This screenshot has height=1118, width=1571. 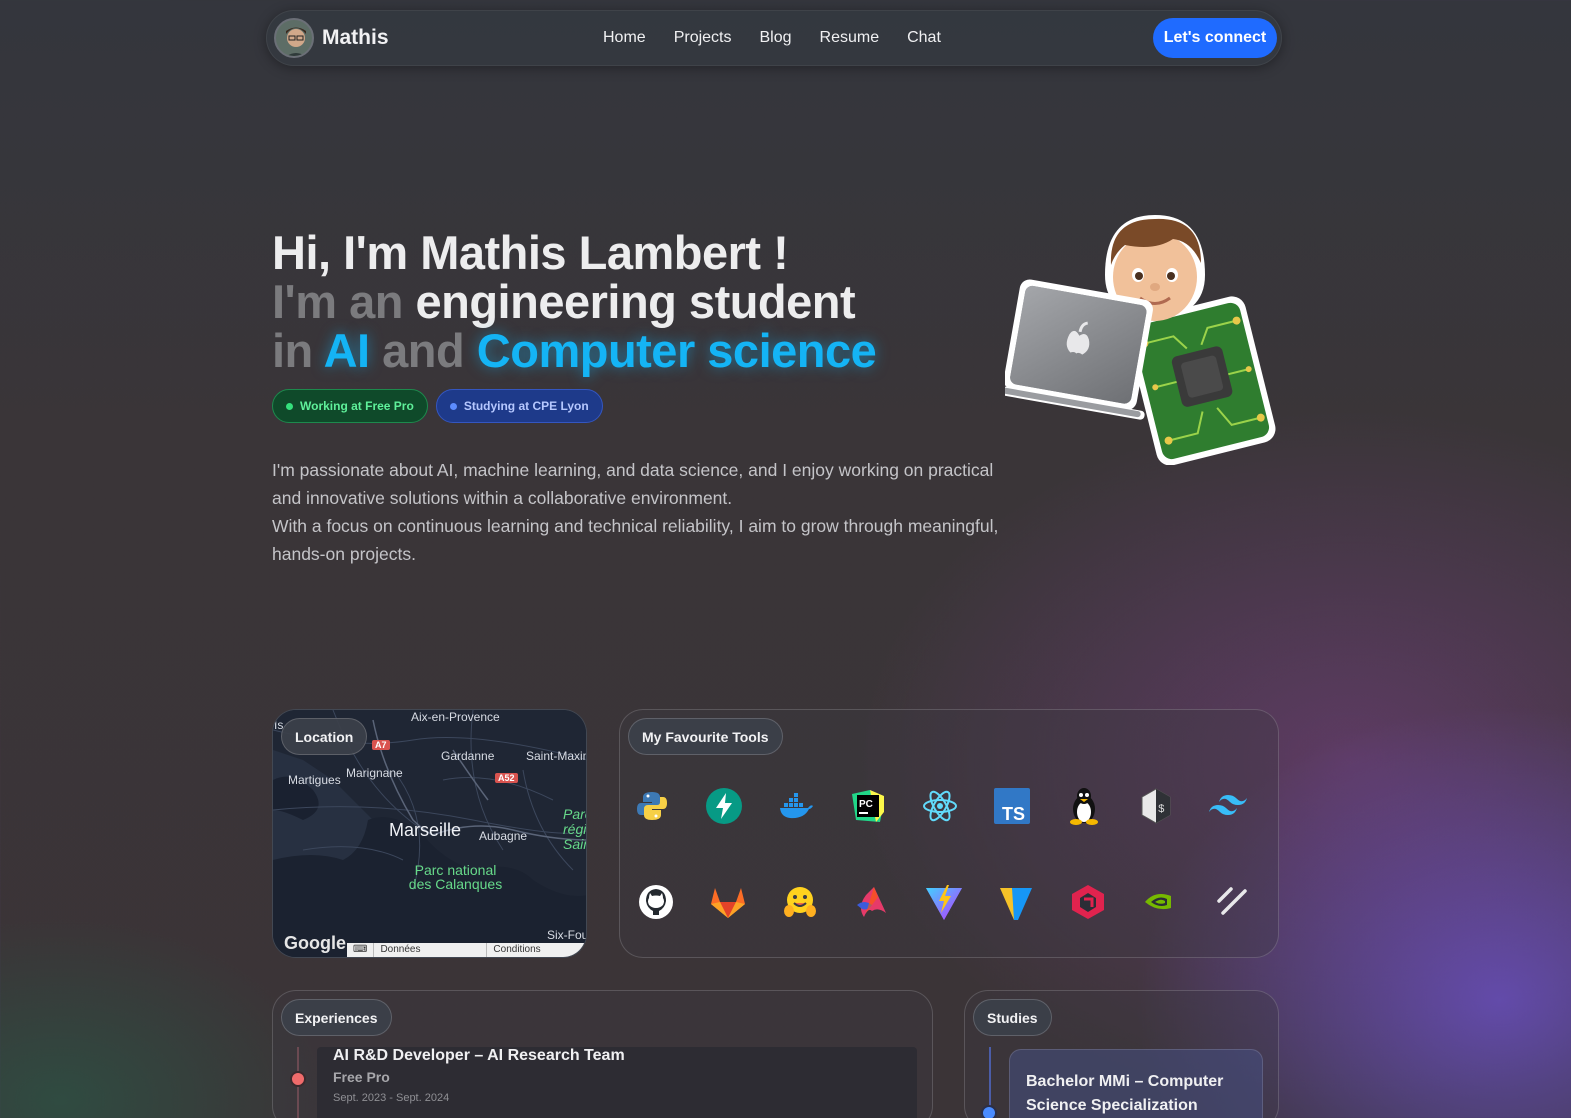 I want to click on road-a7-badge: A7, so click(x=381, y=745).